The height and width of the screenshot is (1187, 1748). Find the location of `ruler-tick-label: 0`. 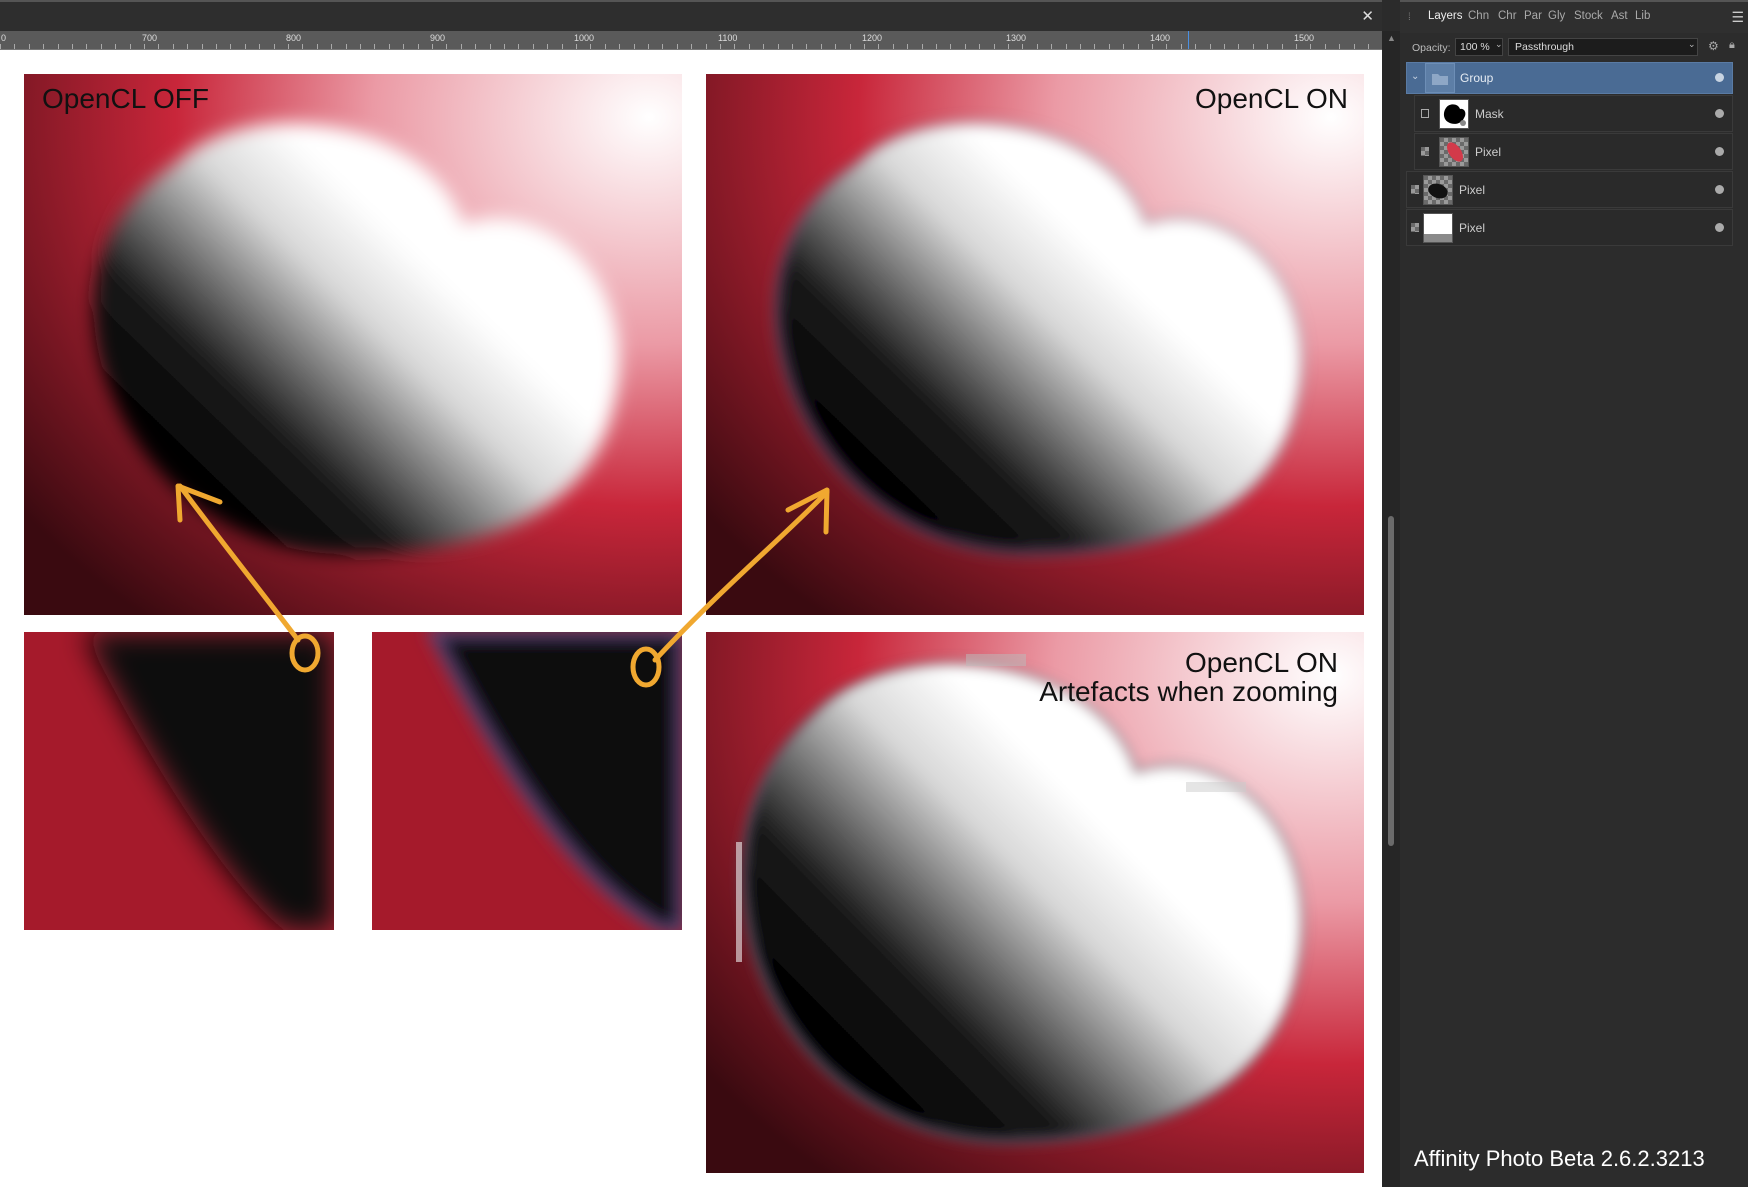

ruler-tick-label: 0 is located at coordinates (3, 38).